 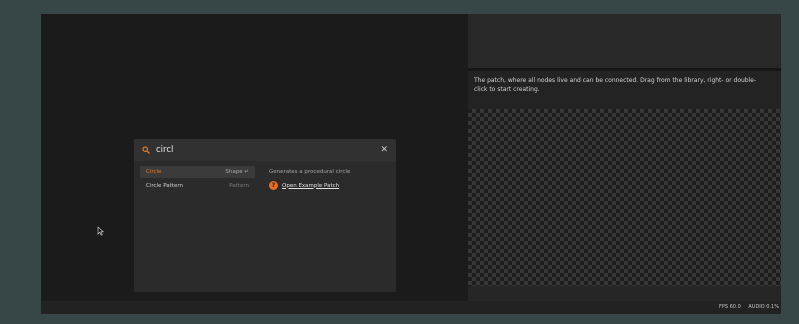 I want to click on panel-divider, so click(x=624, y=69).